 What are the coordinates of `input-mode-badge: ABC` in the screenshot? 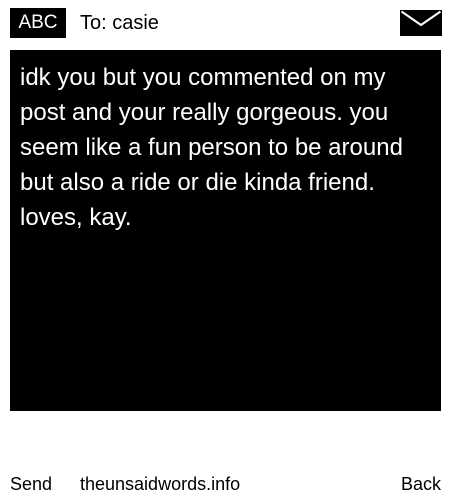 It's located at (38, 23).